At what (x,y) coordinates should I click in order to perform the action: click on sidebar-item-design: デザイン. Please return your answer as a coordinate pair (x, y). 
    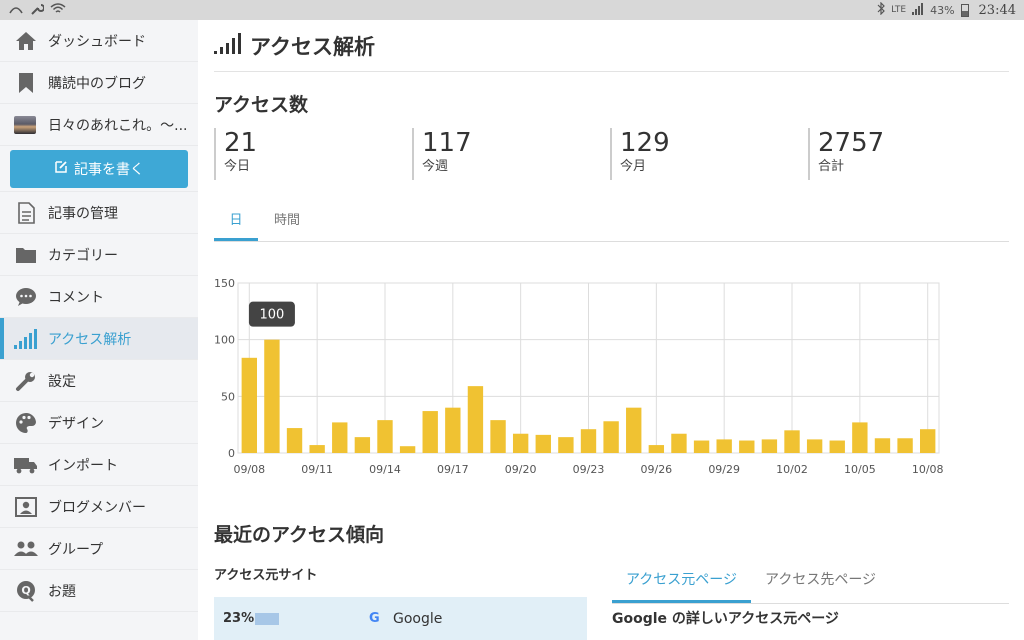
    Looking at the image, I should click on (99, 423).